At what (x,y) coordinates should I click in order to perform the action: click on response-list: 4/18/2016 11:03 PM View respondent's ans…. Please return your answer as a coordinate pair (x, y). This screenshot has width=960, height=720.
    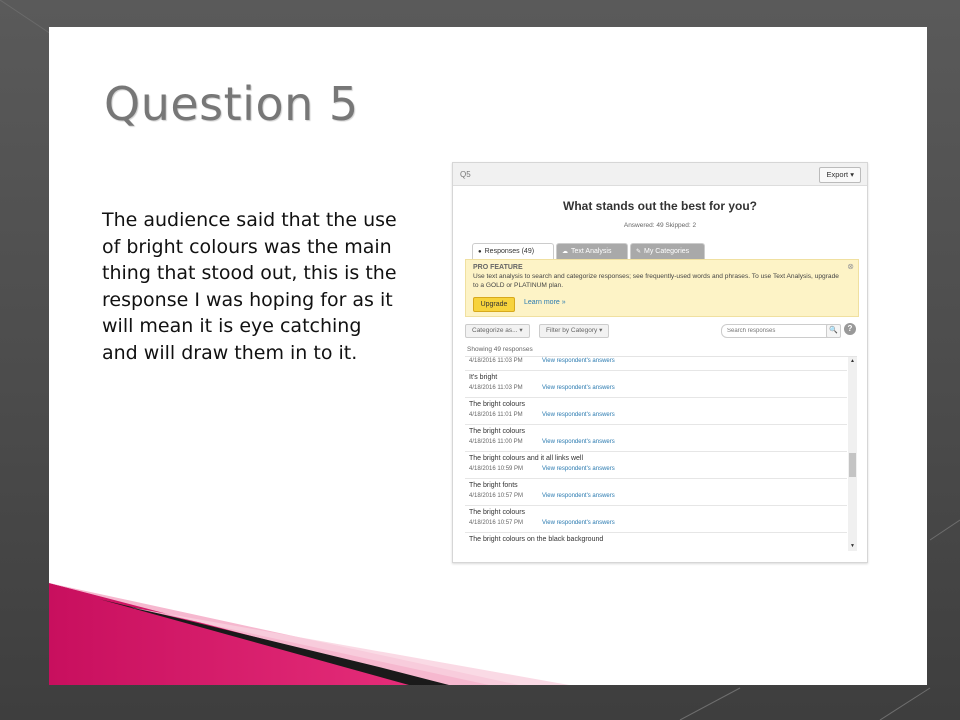
    Looking at the image, I should click on (661, 453).